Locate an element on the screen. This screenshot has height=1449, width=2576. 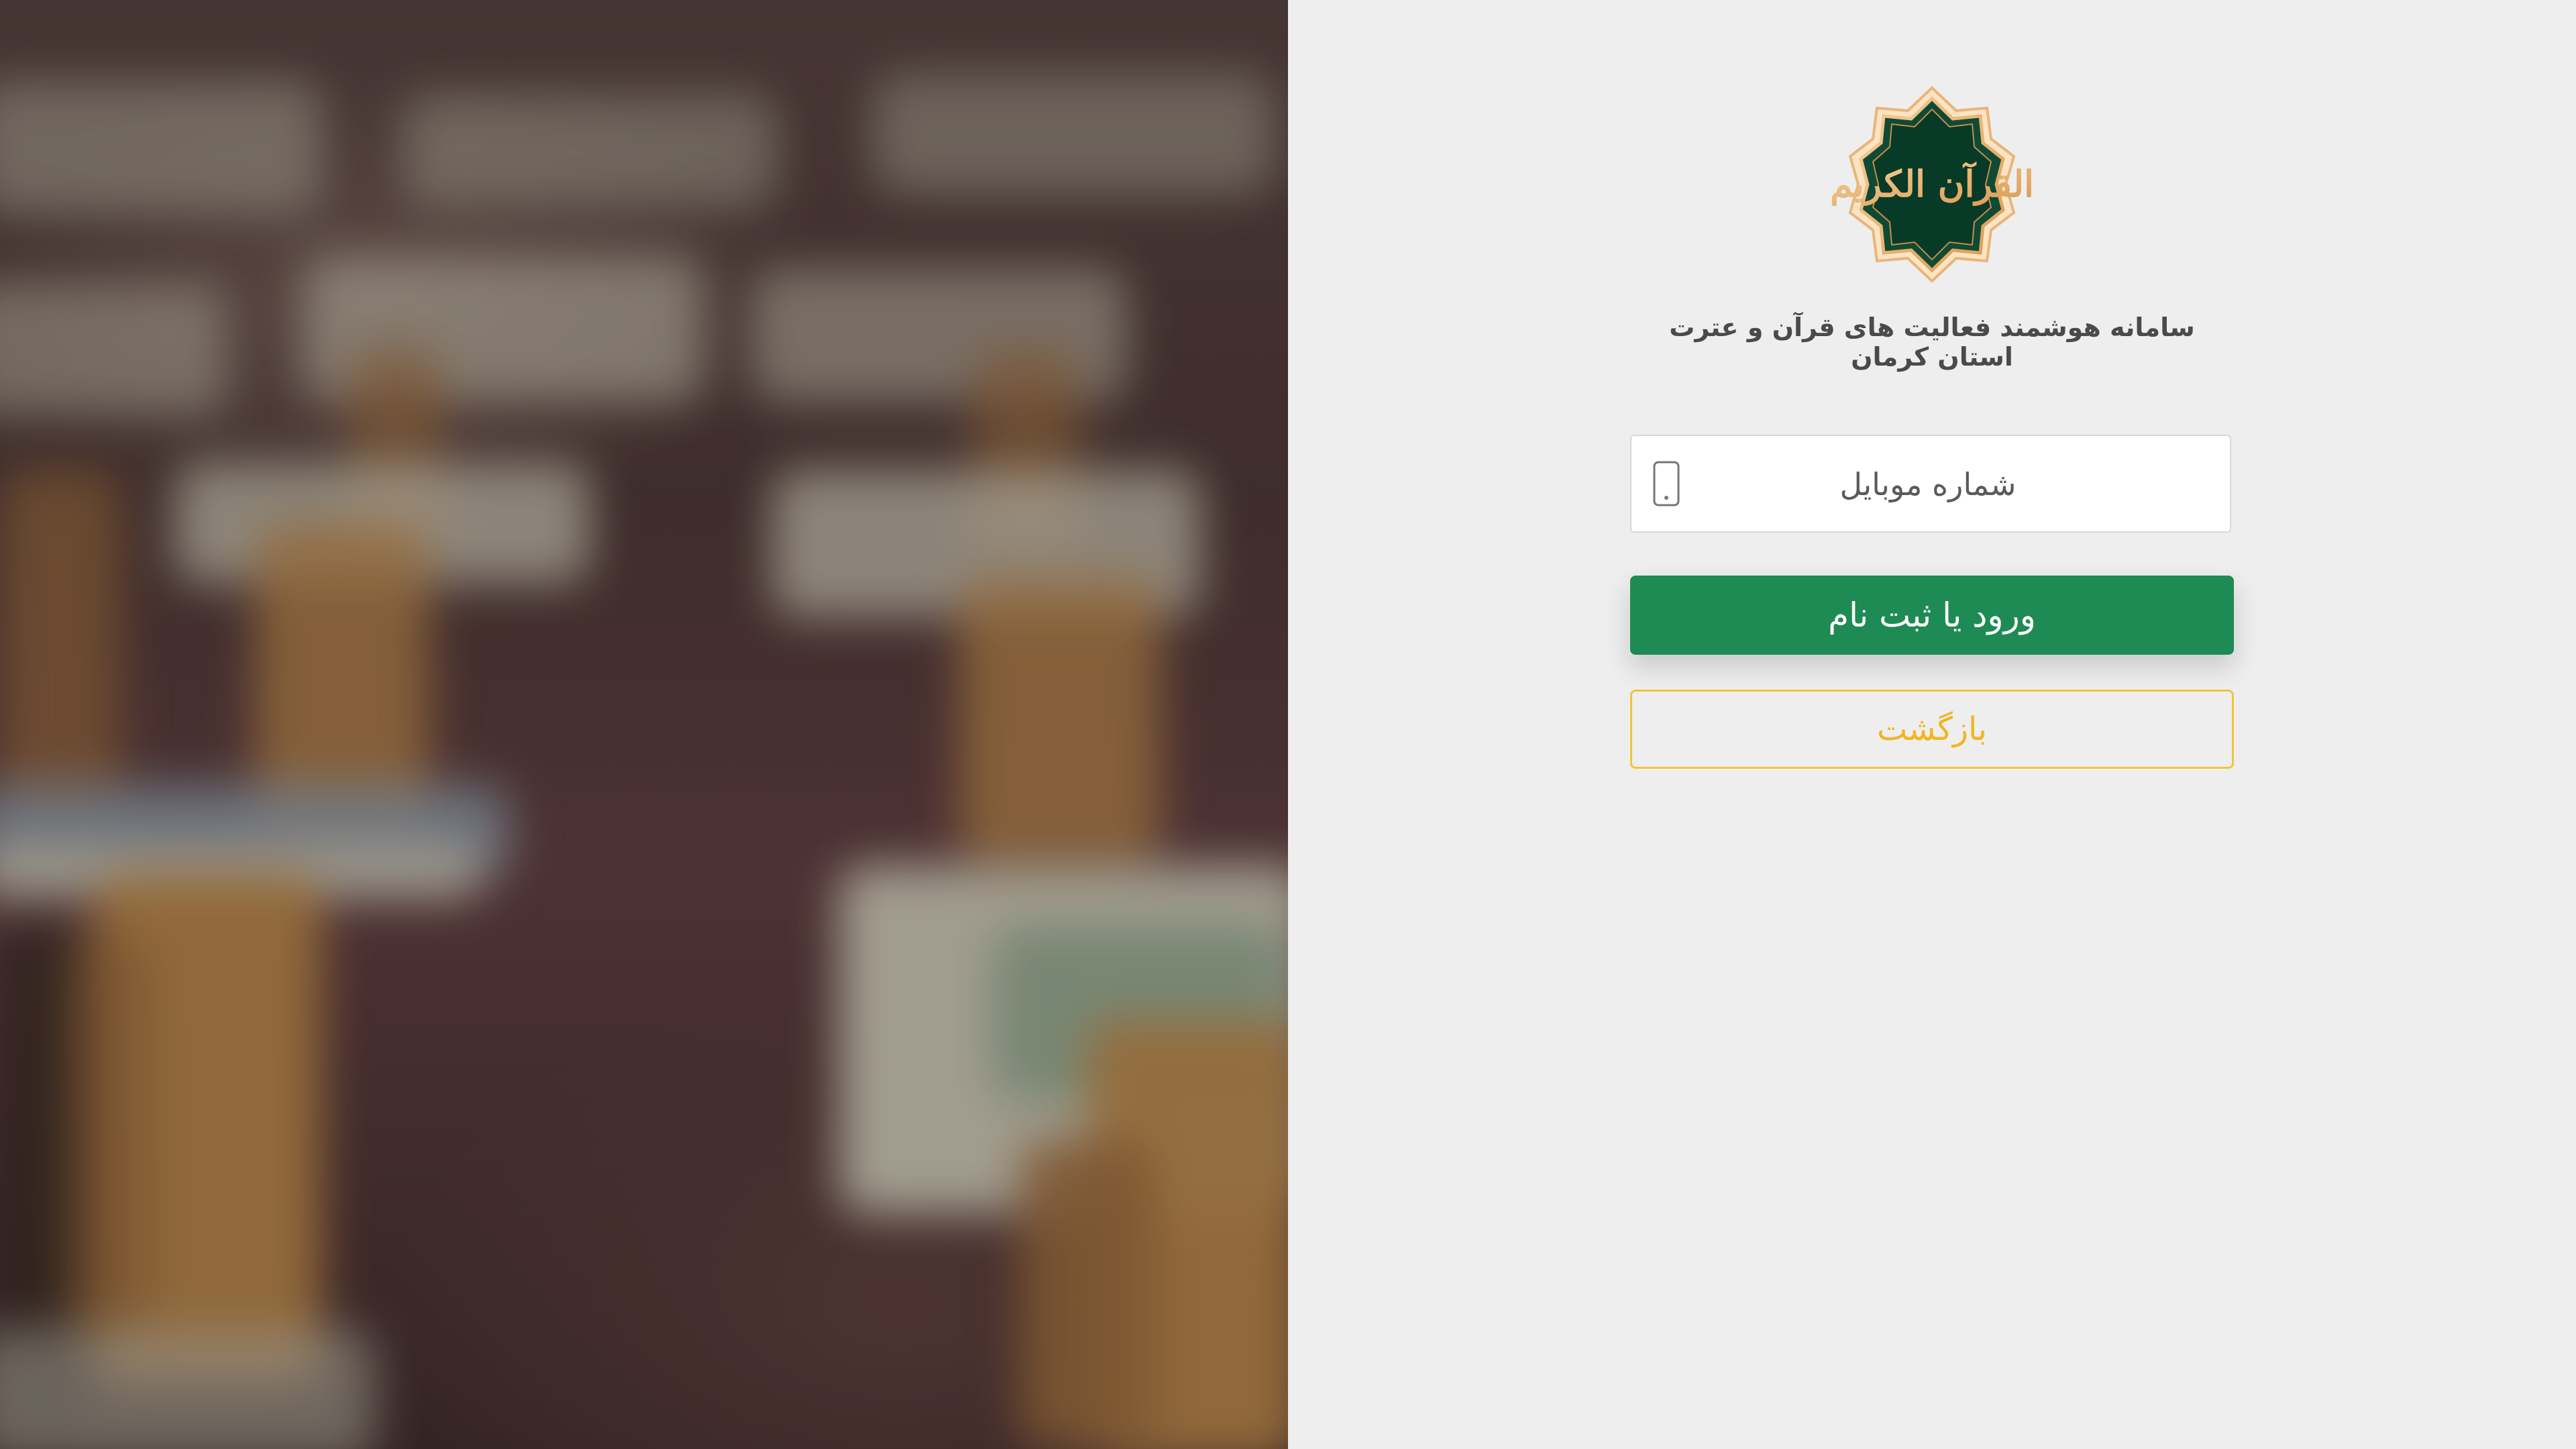
login-register-label: ورود یا ثبت نام is located at coordinates (1932, 615).